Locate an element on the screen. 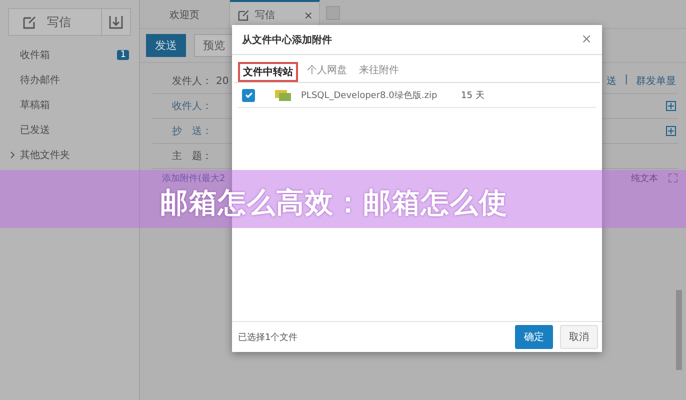 The image size is (686, 400). toolbar-button: 发送 is located at coordinates (166, 45).